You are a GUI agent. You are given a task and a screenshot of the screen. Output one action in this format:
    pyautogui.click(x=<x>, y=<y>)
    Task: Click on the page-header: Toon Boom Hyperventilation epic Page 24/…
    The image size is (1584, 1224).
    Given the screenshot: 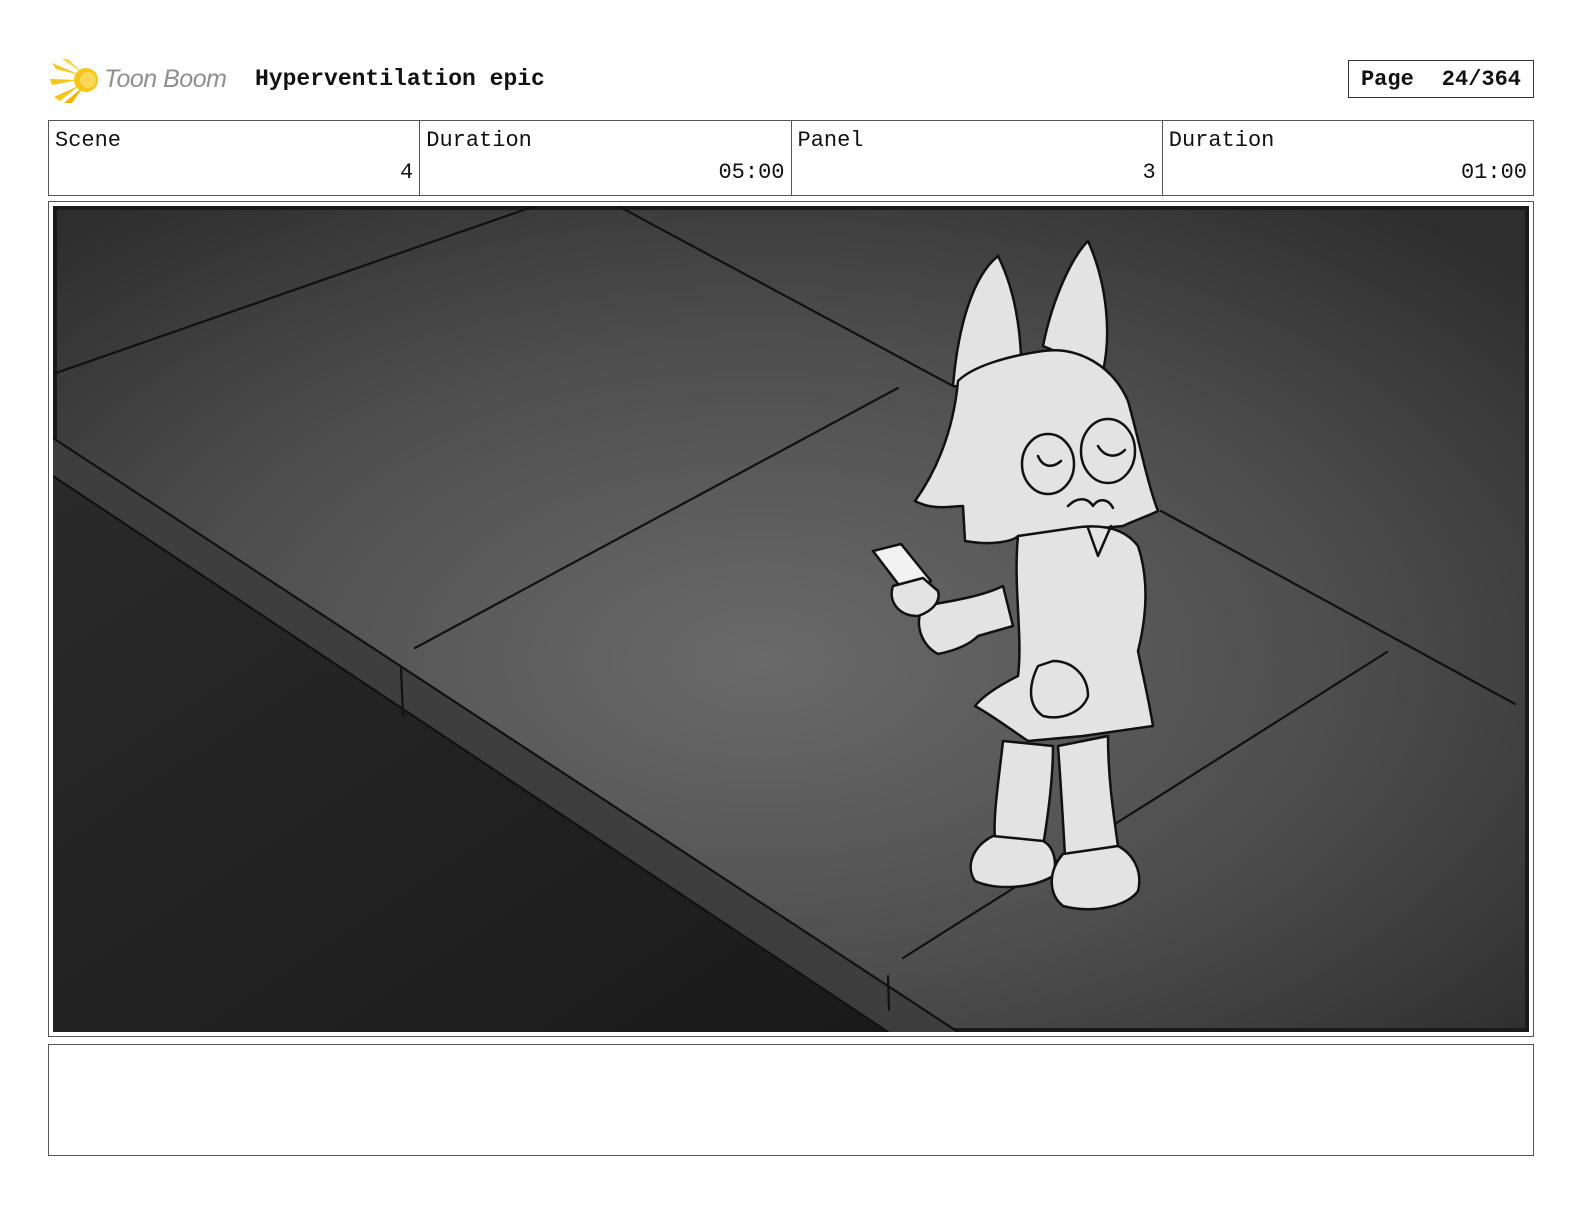 What is the action you would take?
    pyautogui.click(x=792, y=80)
    